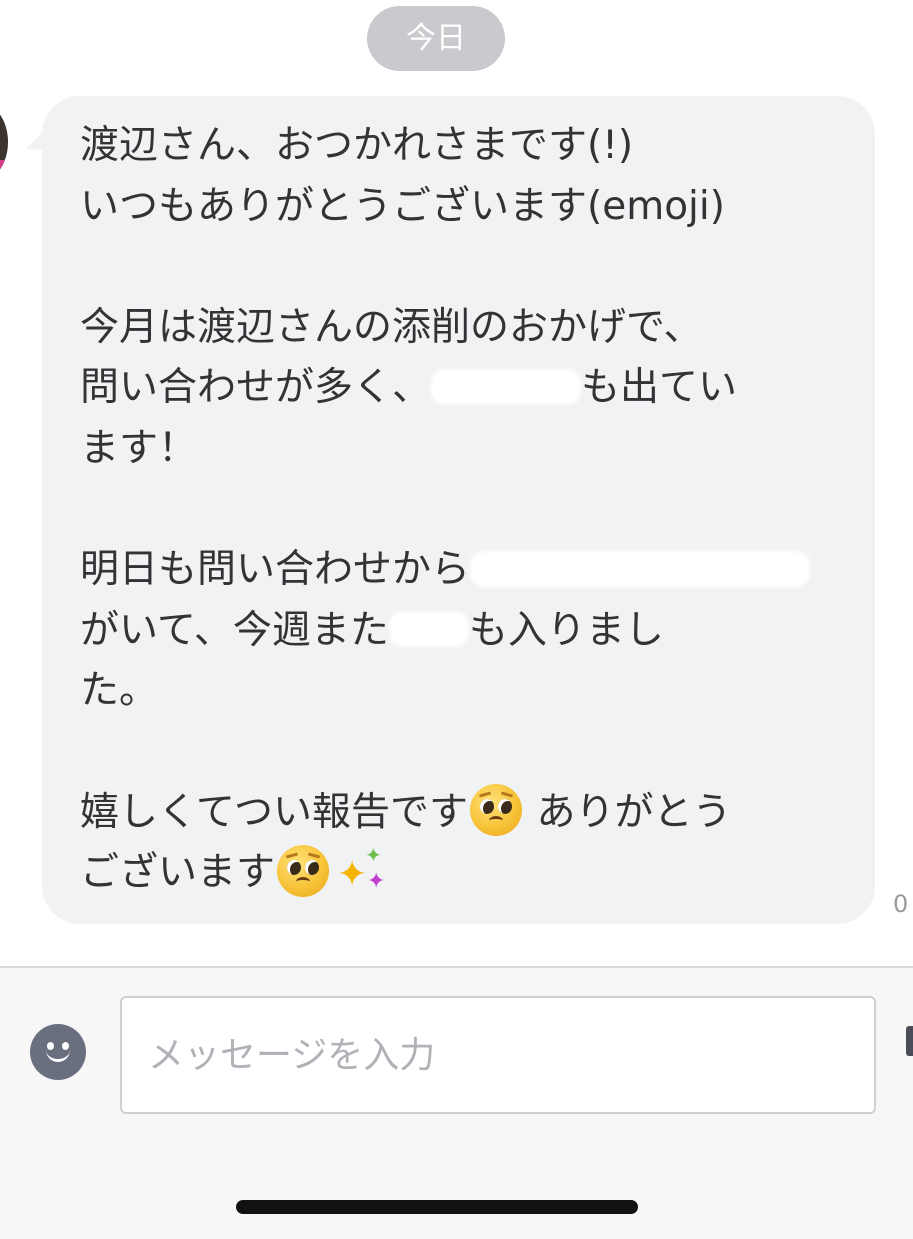 The height and width of the screenshot is (1239, 913). What do you see at coordinates (234, 630) in the screenshot?
I see `message-text: がいて、今週また` at bounding box center [234, 630].